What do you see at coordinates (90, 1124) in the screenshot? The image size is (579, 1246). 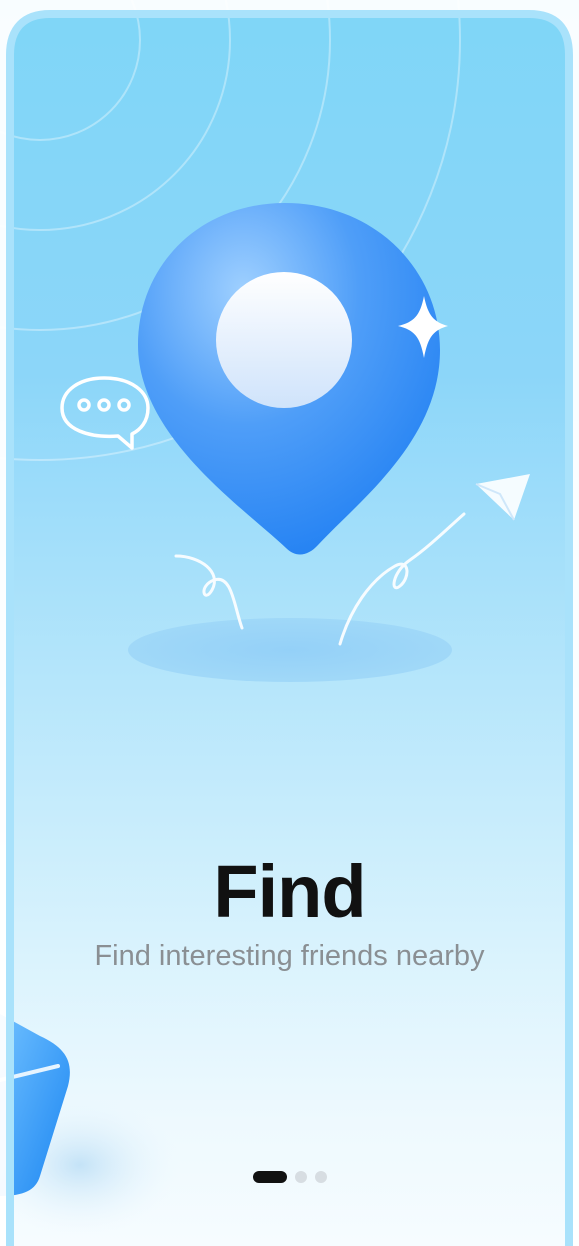 I see `corner-gem-decoration` at bounding box center [90, 1124].